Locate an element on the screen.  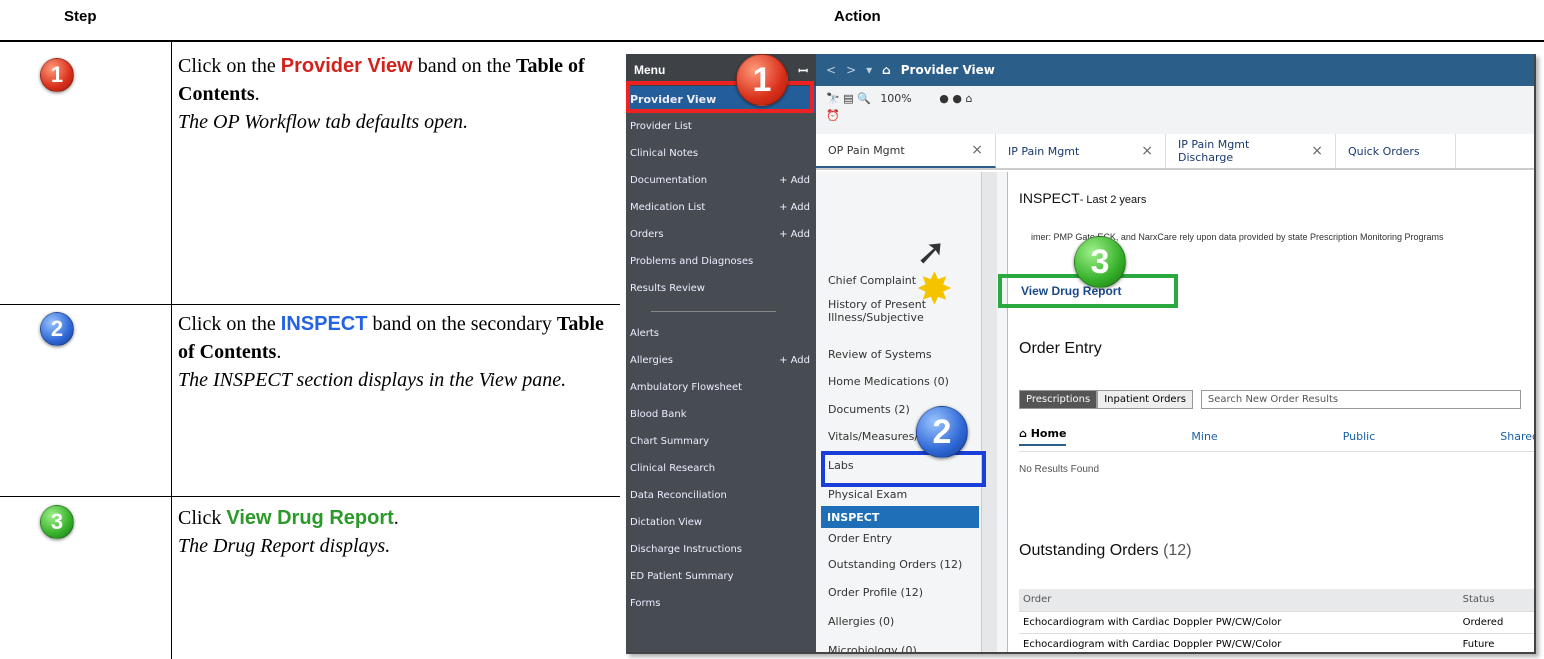
tab-quick-orders: Quick Orders is located at coordinates (1396, 151).